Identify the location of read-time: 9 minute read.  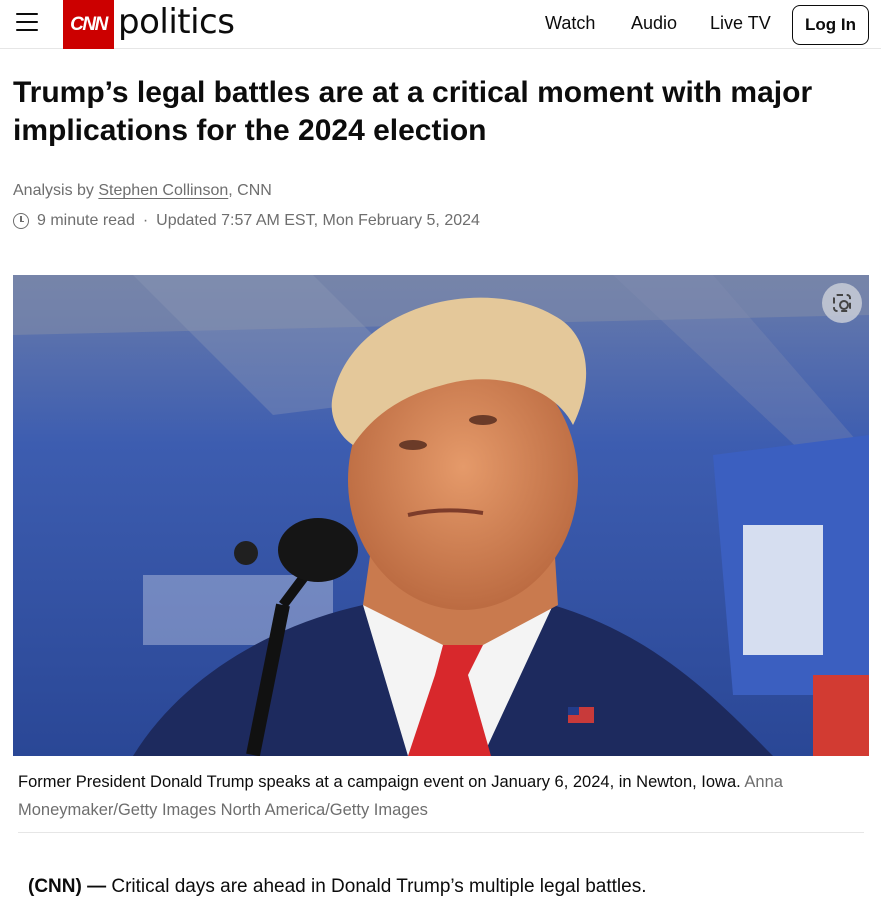
(86, 220).